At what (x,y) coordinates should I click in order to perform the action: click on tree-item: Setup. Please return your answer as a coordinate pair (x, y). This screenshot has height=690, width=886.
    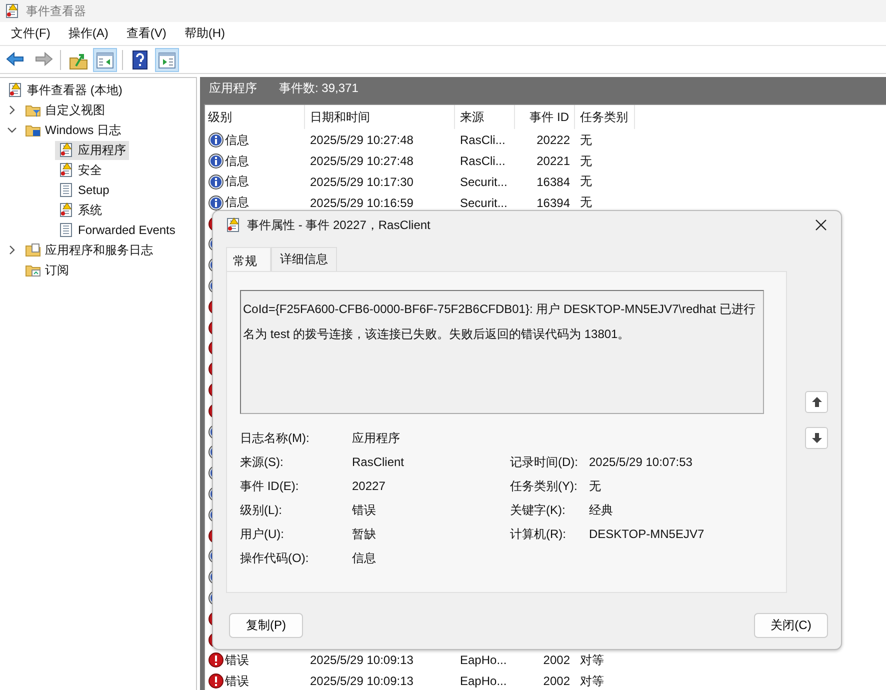
    Looking at the image, I should click on (83, 190).